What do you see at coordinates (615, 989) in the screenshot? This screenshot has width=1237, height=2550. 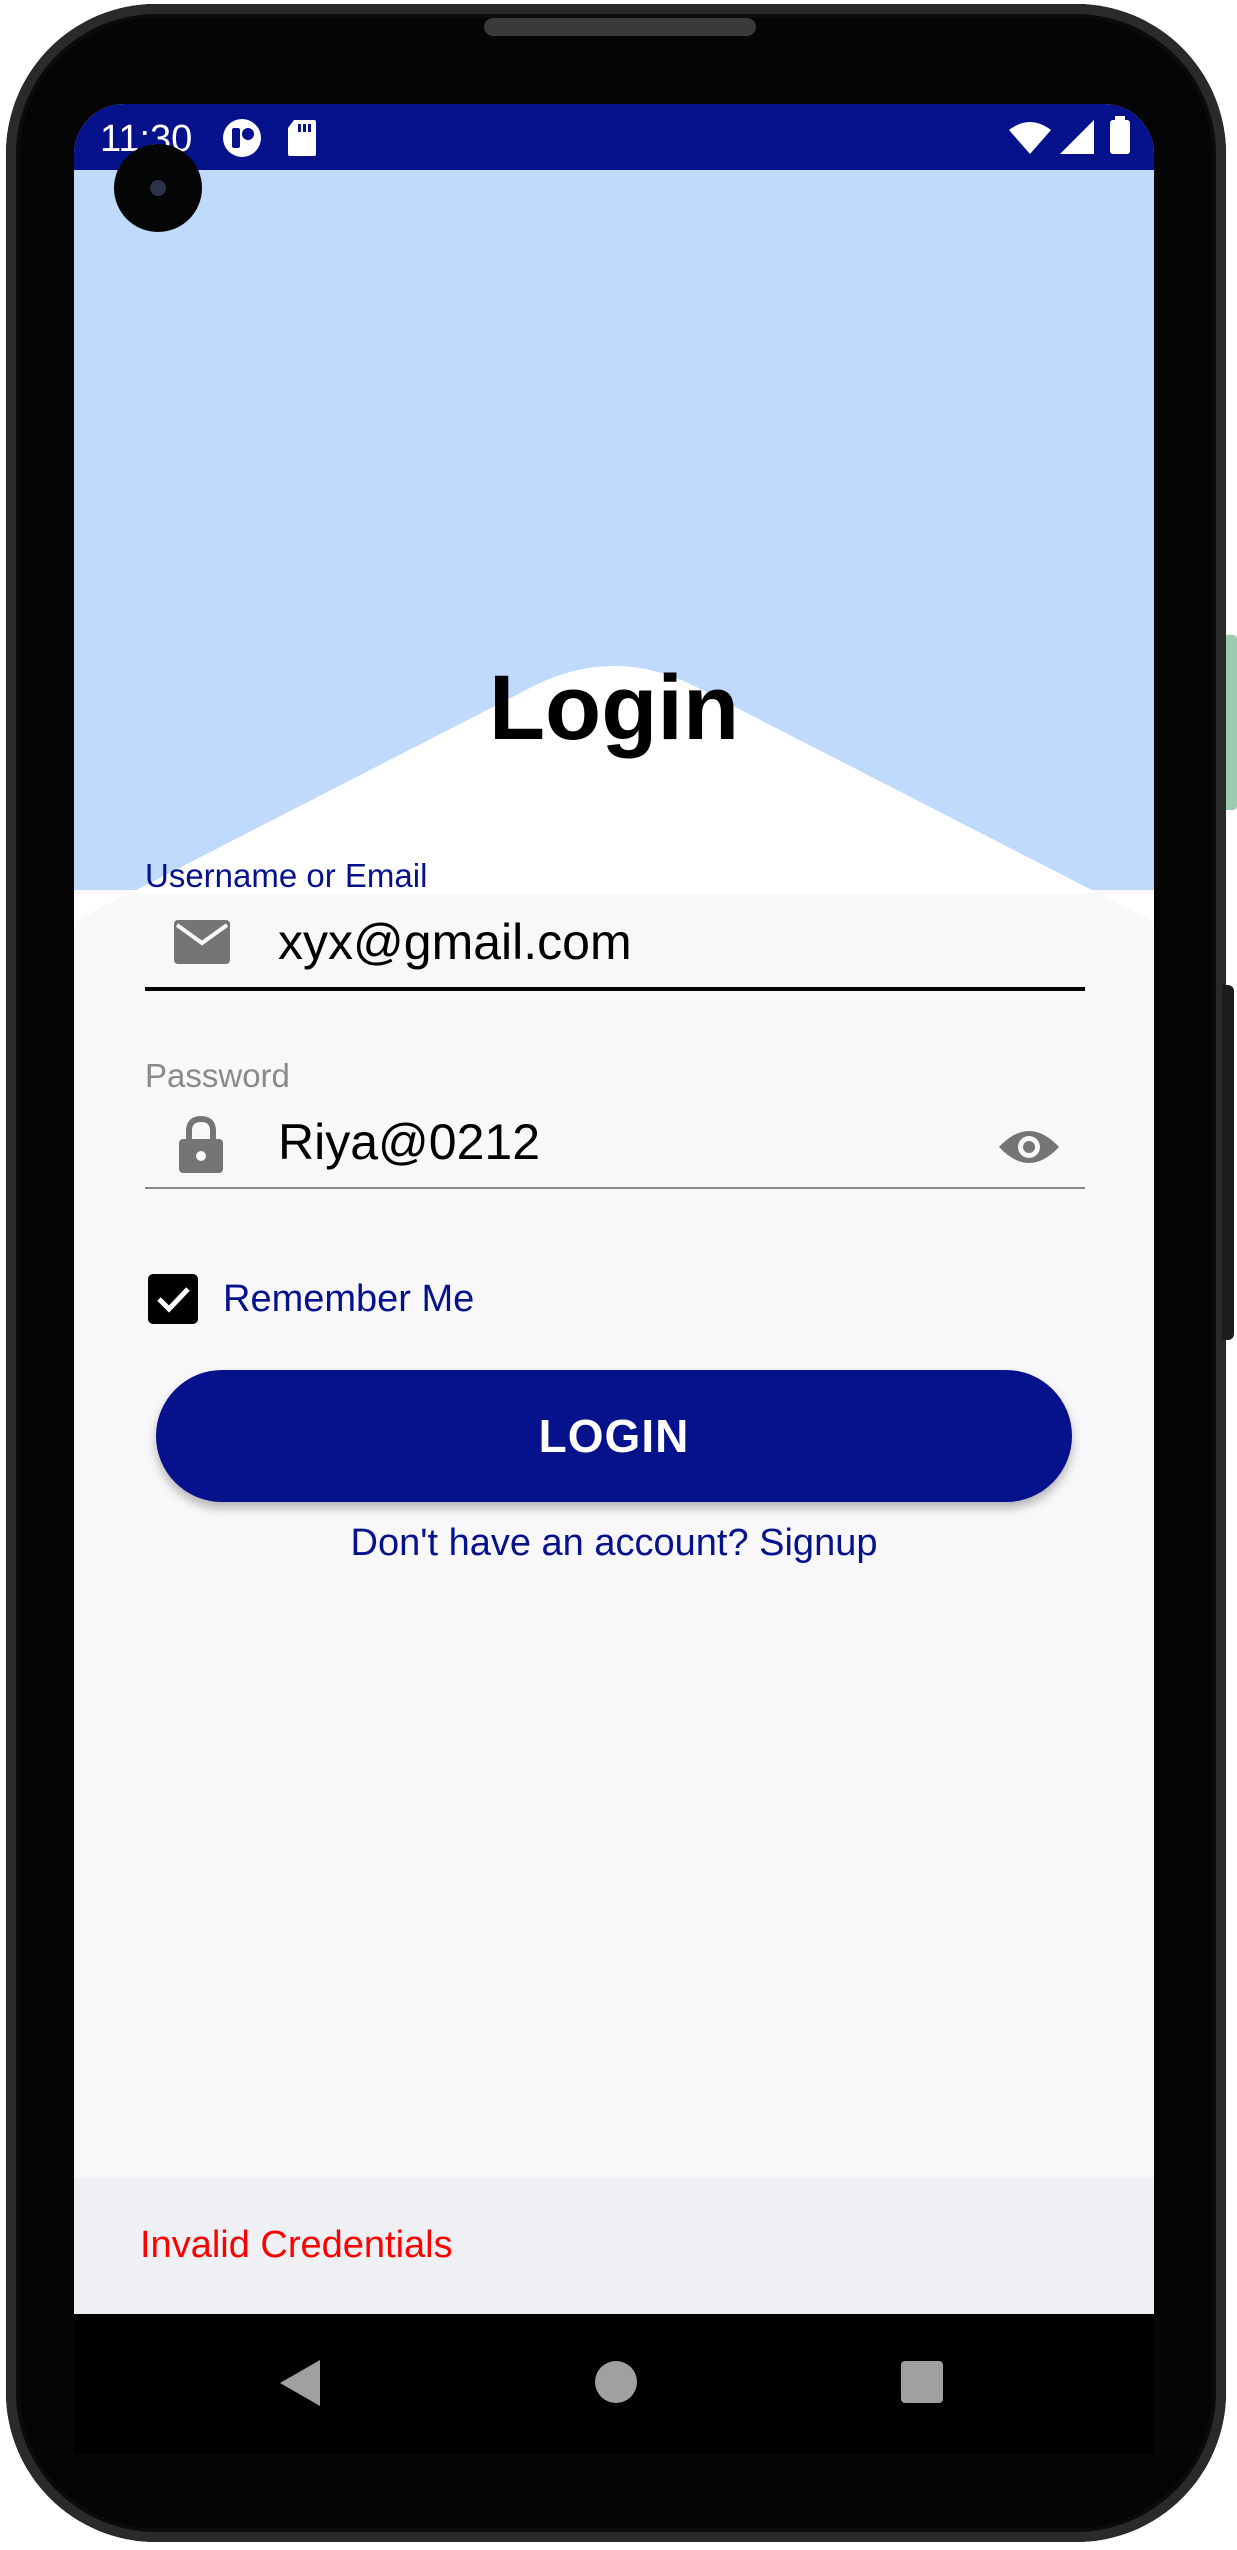 I see `username-underline` at bounding box center [615, 989].